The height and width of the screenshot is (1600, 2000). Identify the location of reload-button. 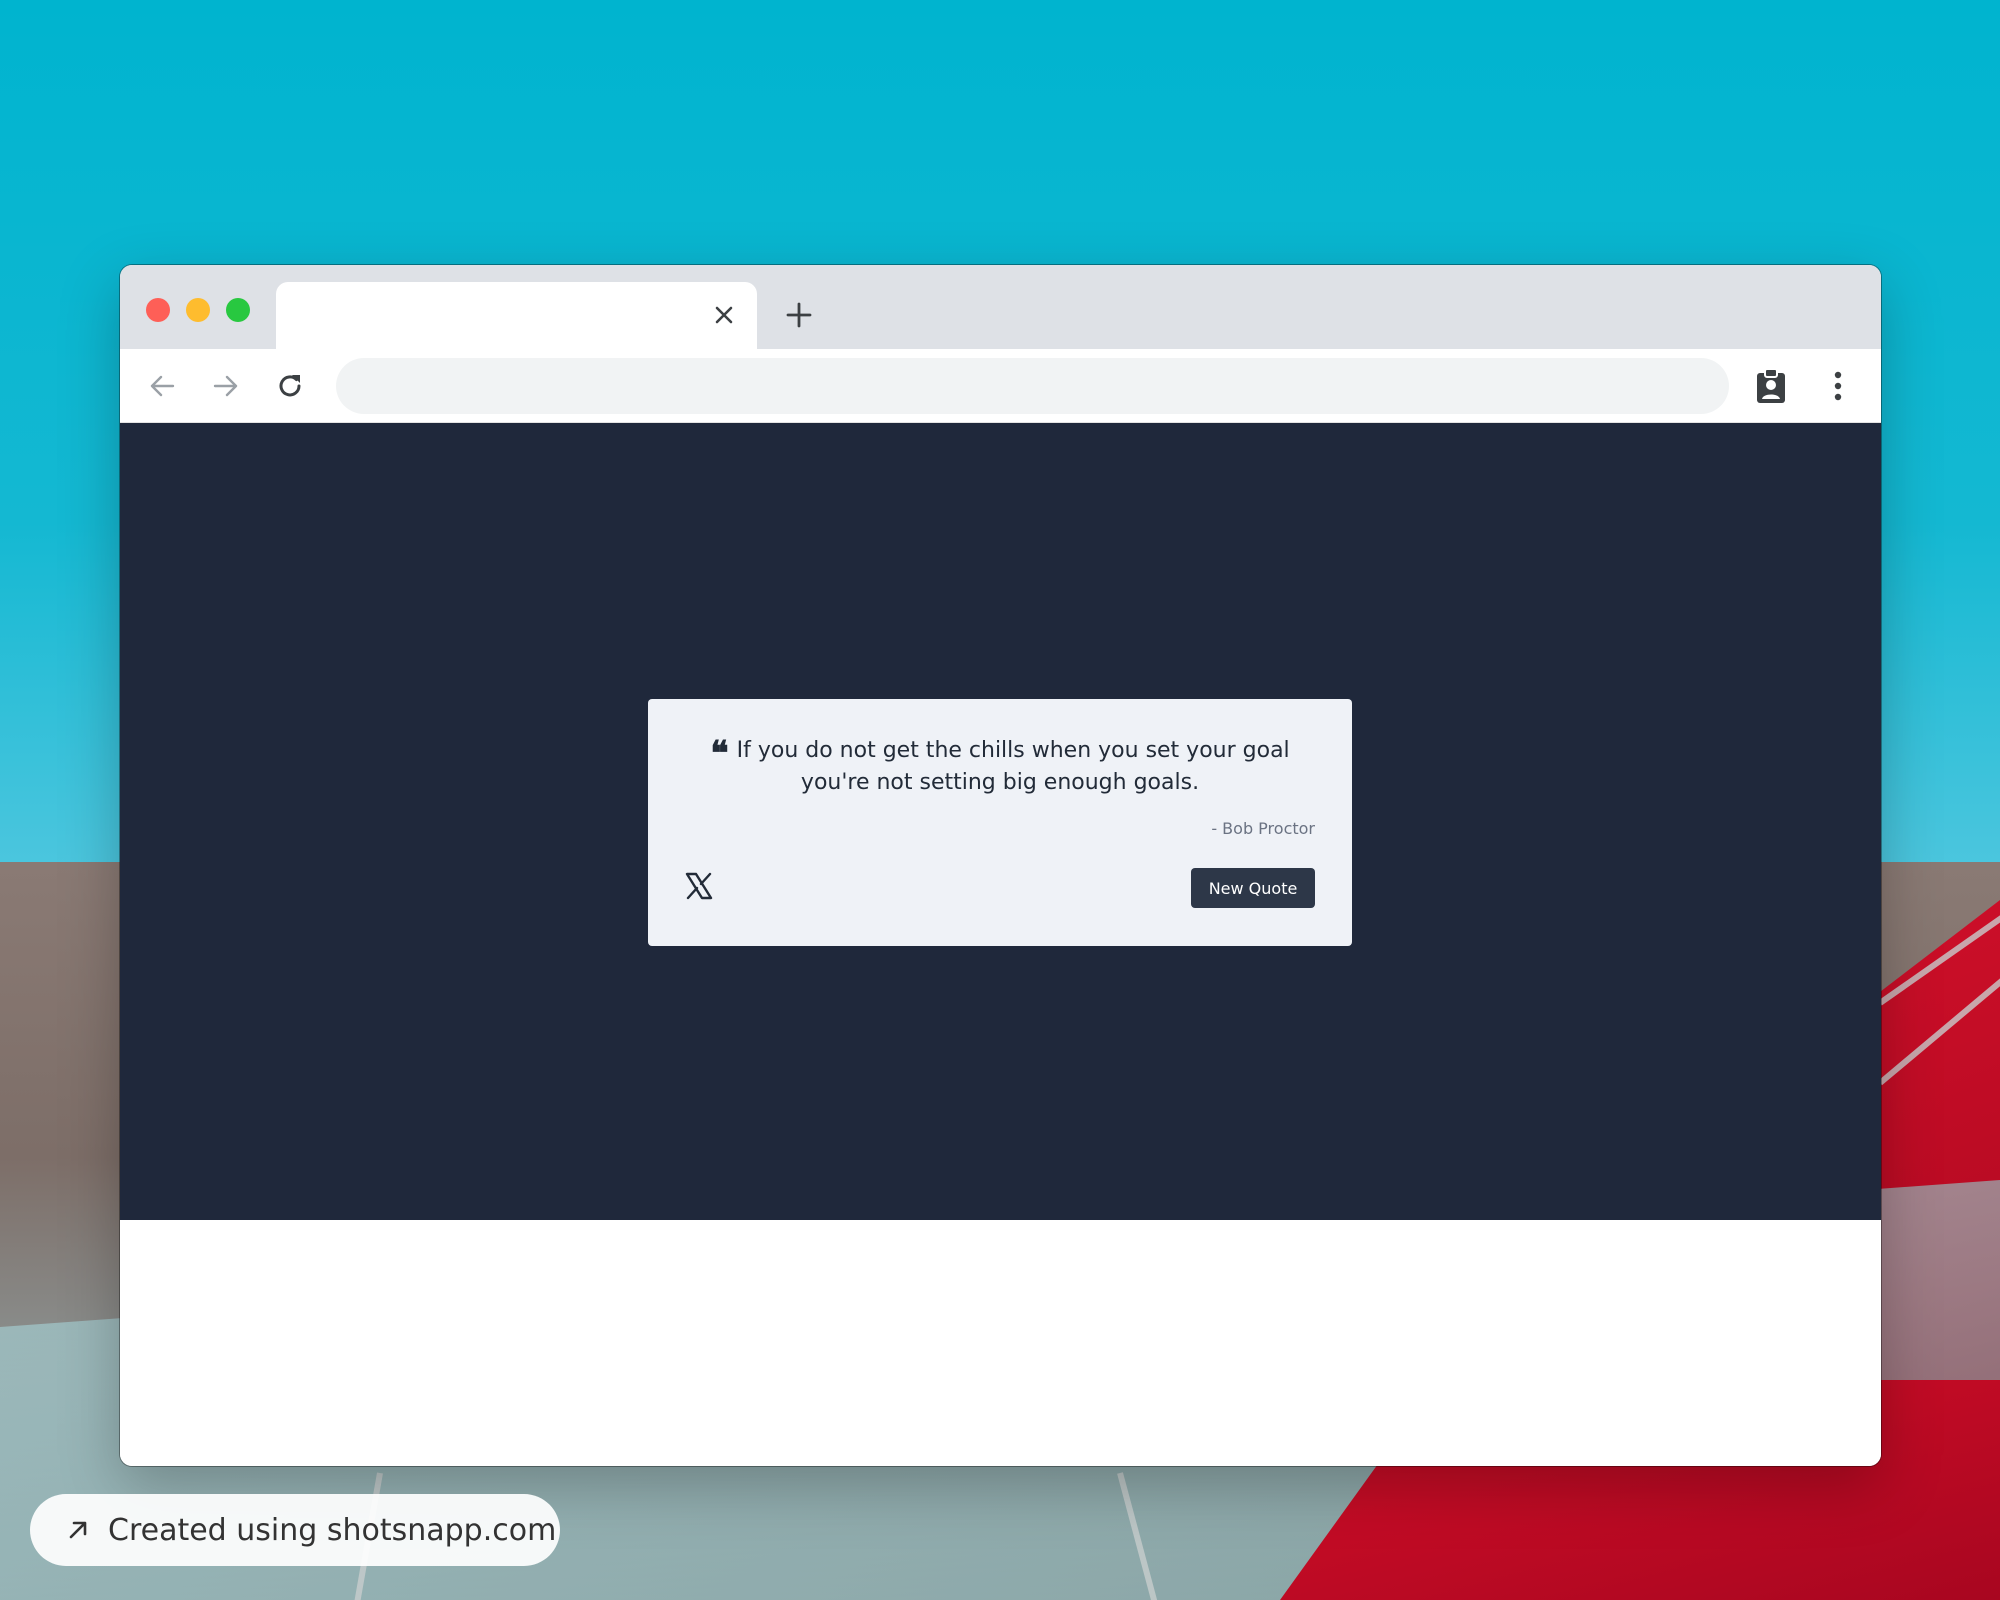
(290, 386).